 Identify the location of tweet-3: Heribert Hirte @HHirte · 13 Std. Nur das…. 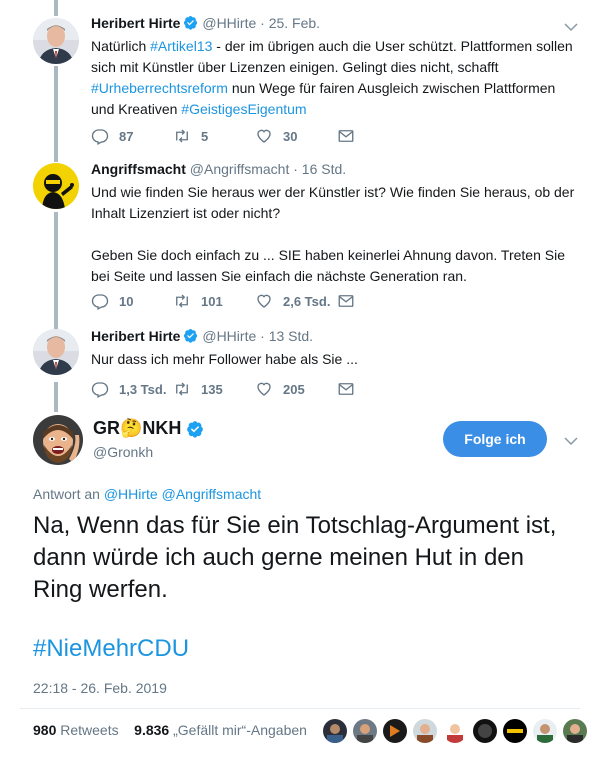
(300, 357).